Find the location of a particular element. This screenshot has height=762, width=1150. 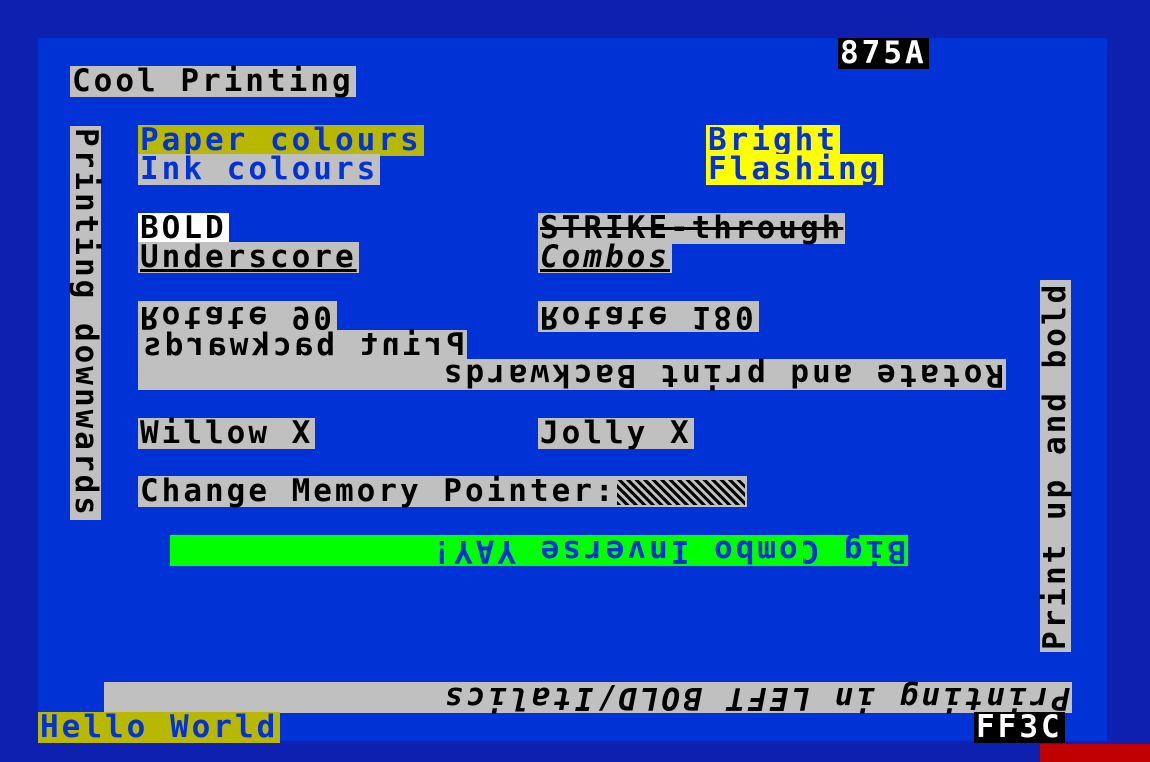

combos-label: Combos is located at coordinates (605, 257).